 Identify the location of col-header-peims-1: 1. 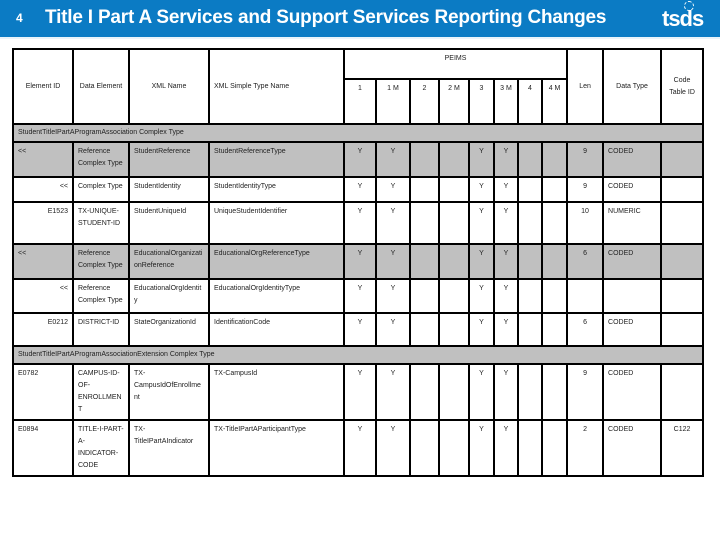
(360, 101).